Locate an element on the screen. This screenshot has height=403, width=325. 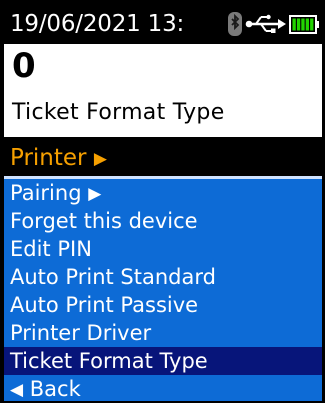
menu-item-auto-print-standard: Auto Print Standard is located at coordinates (163, 277).